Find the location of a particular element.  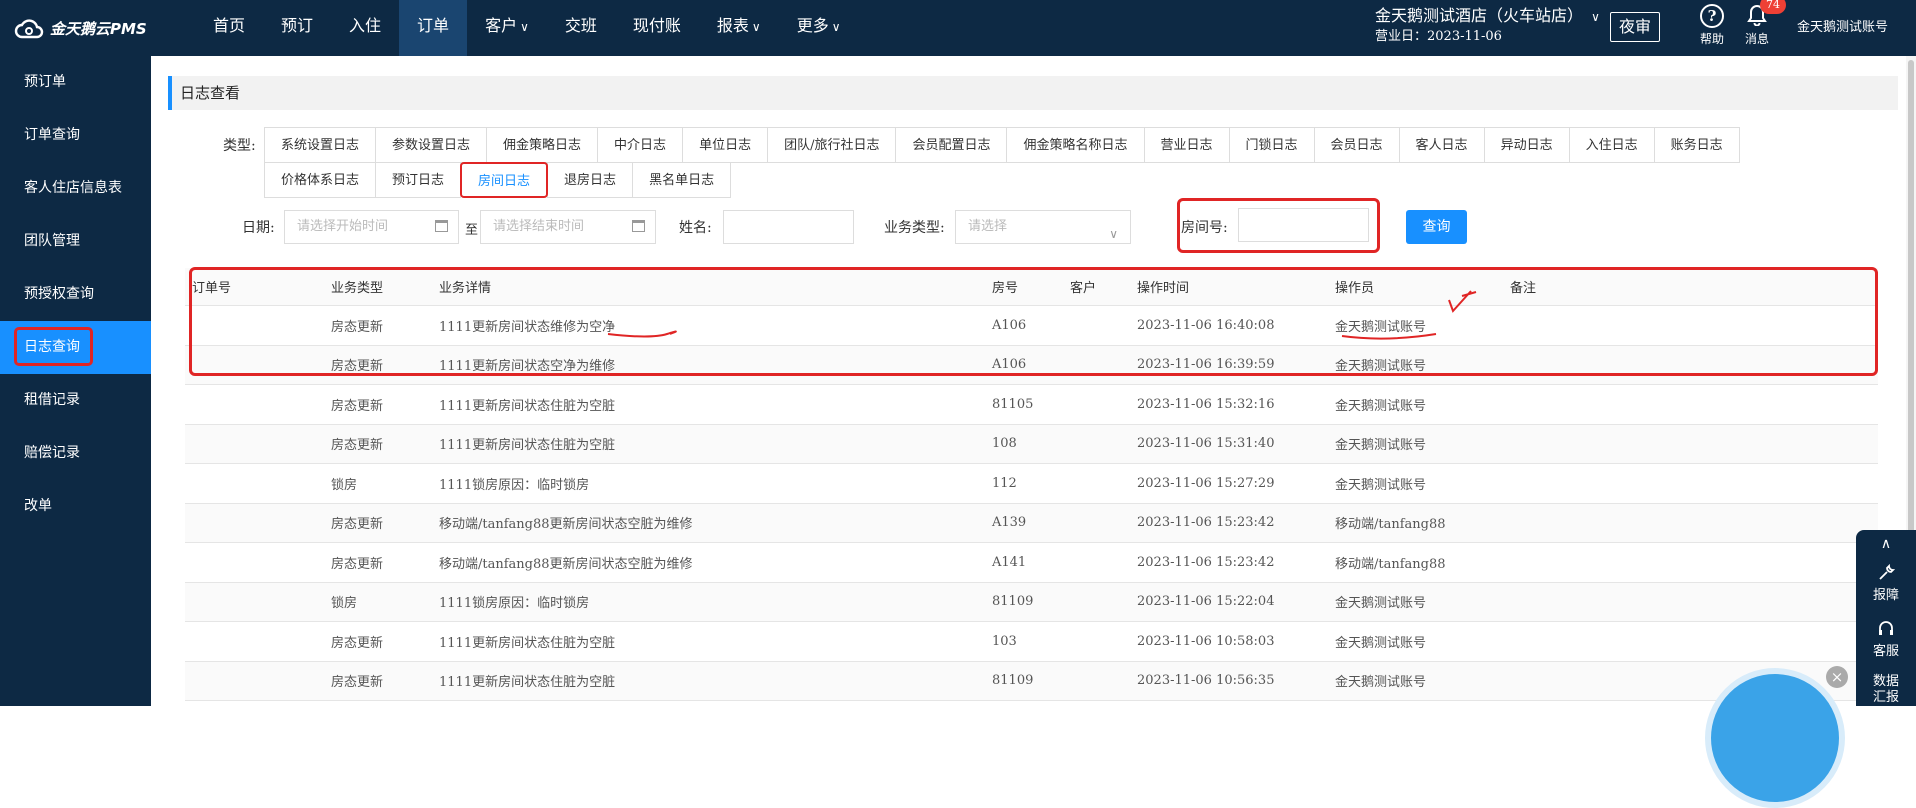

cell-detail: 1111更新房间状态空净为维修 is located at coordinates (527, 367).